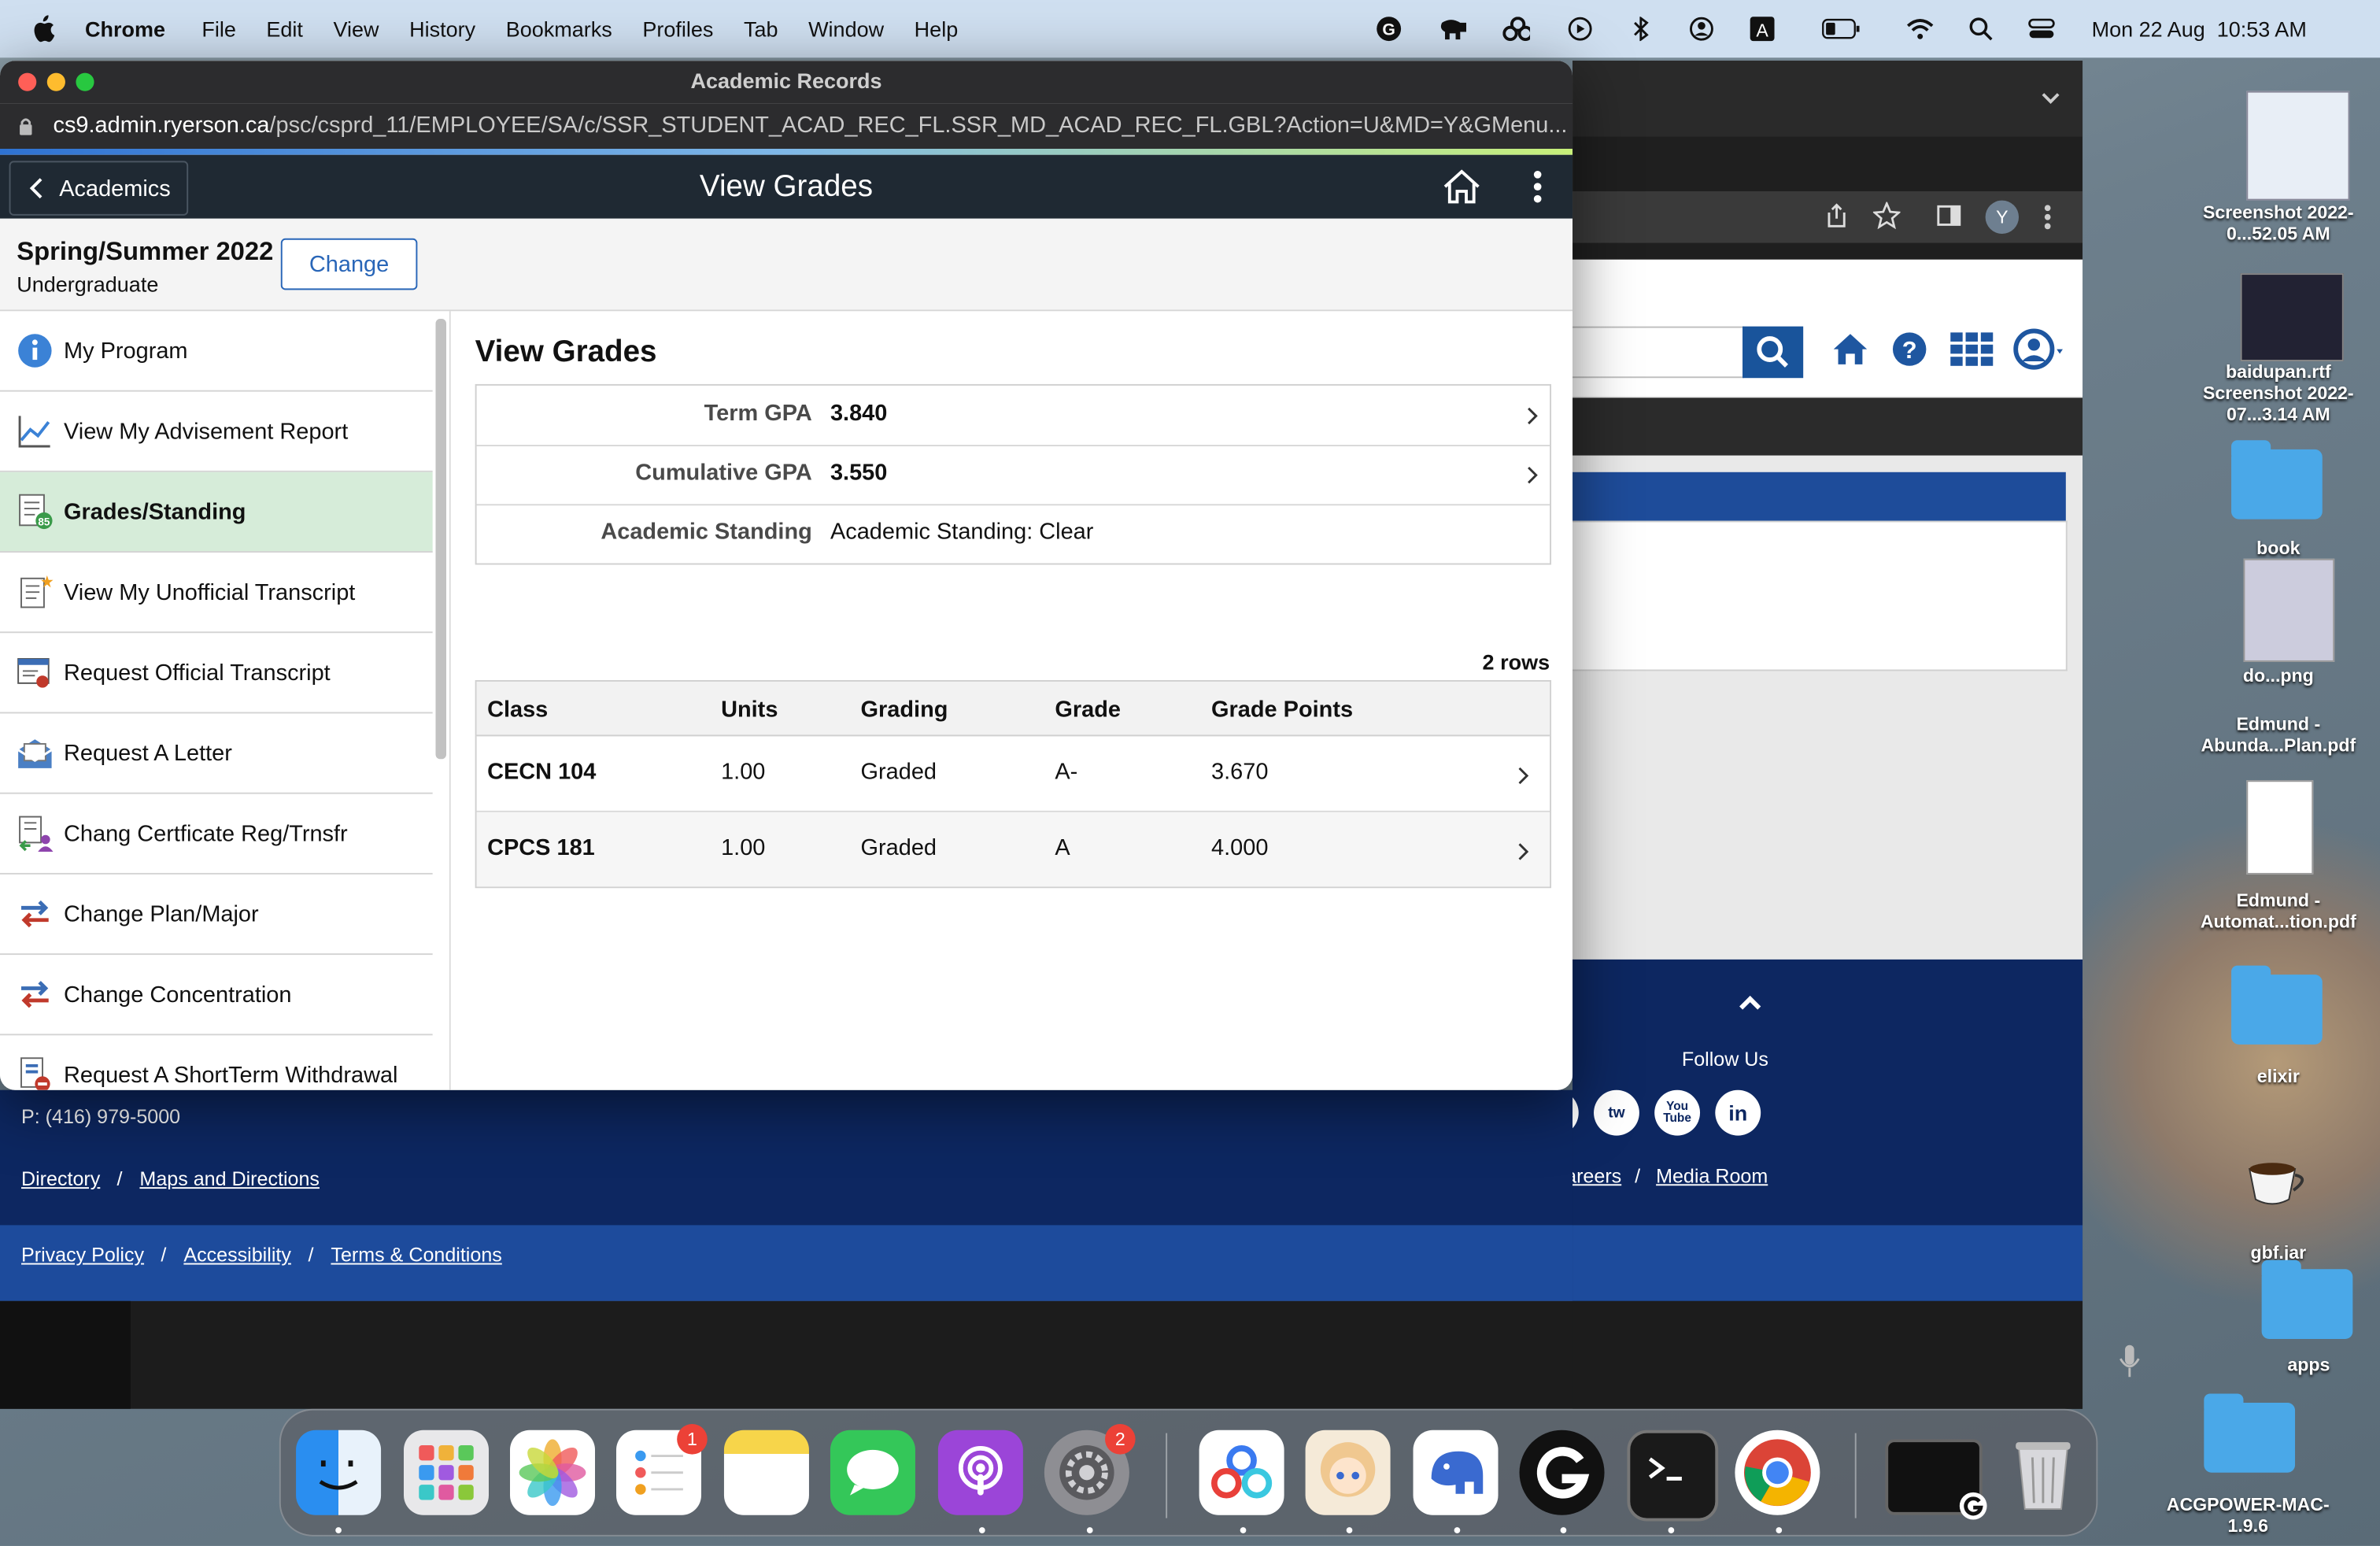 The width and height of the screenshot is (2380, 1546). What do you see at coordinates (2298, 146) in the screenshot?
I see `screenshot-thumbnail` at bounding box center [2298, 146].